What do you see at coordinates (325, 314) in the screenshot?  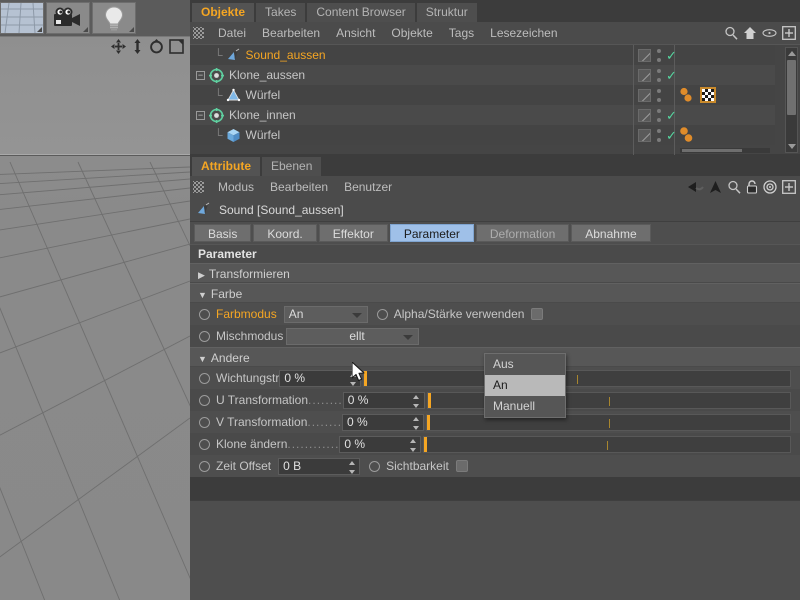 I see `farbmodus-dropdown: An` at bounding box center [325, 314].